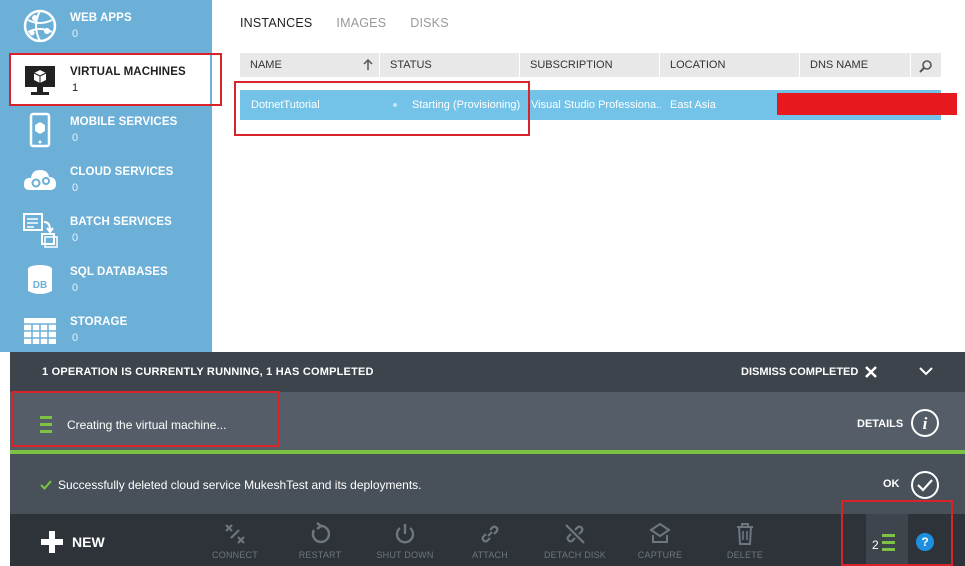 This screenshot has height=566, width=965. I want to click on plus-icon, so click(52, 542).